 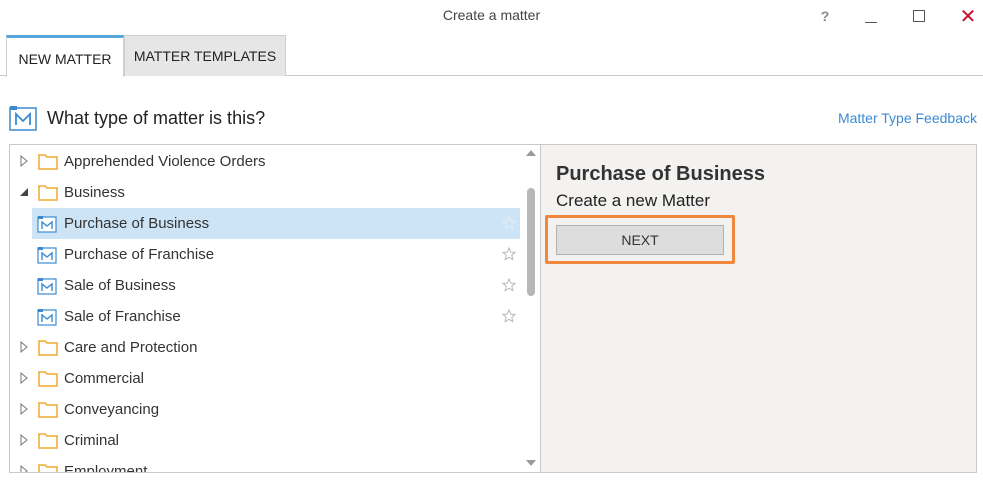 What do you see at coordinates (120, 285) in the screenshot?
I see `tree-item-label: Sale of Business` at bounding box center [120, 285].